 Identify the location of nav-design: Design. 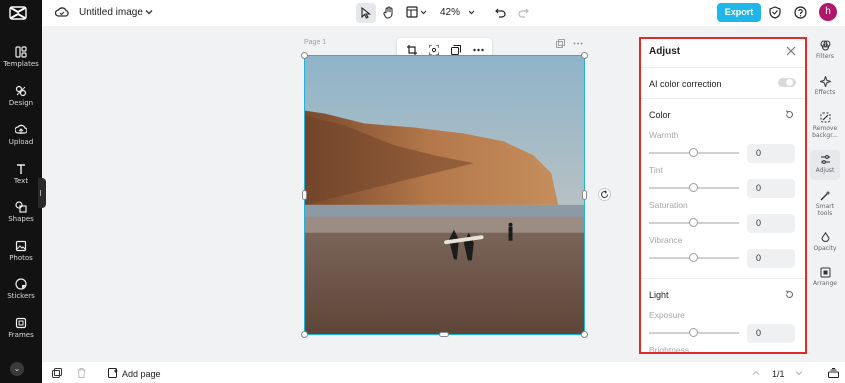
(21, 96).